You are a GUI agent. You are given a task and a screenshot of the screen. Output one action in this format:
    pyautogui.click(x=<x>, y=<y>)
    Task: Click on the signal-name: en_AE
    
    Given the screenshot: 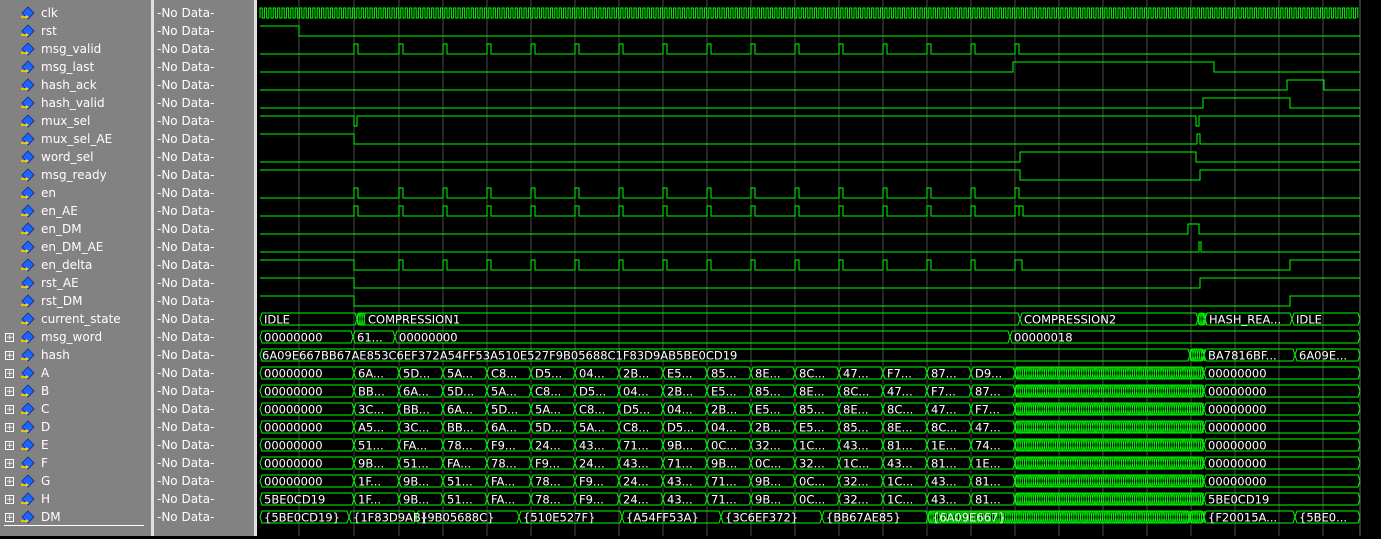 What is the action you would take?
    pyautogui.click(x=59, y=211)
    